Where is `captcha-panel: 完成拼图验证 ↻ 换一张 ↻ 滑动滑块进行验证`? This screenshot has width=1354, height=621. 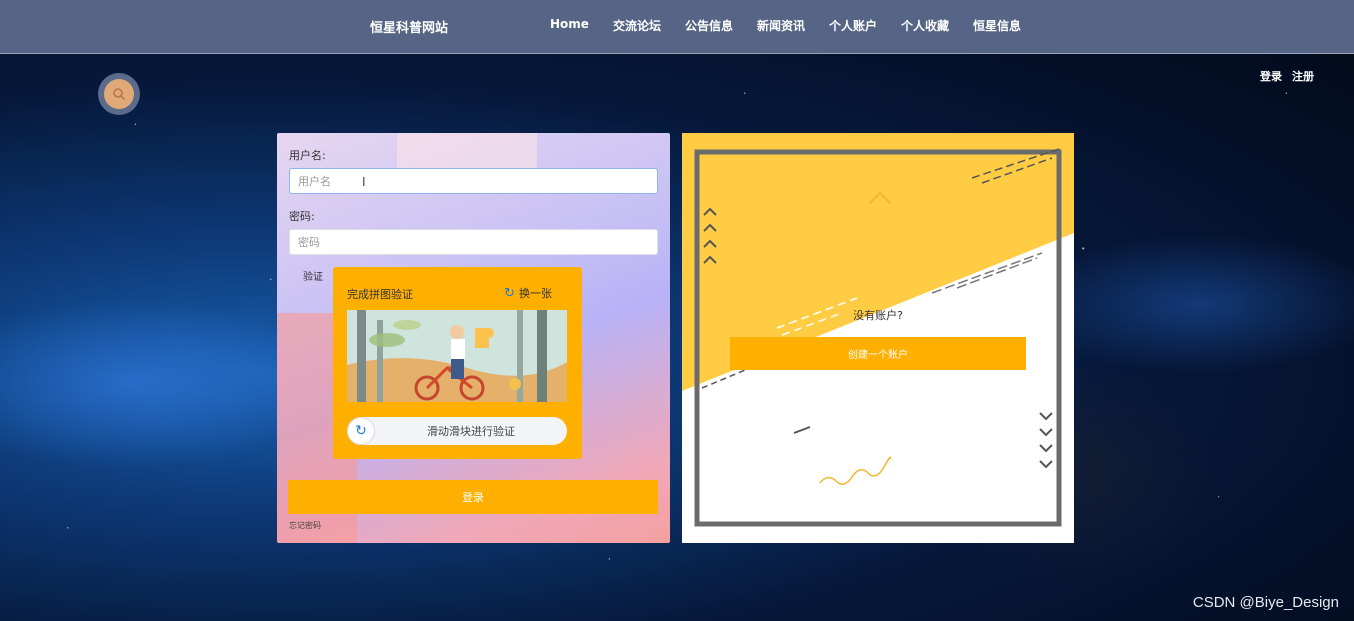 captcha-panel: 完成拼图验证 ↻ 换一张 ↻ 滑动滑块进行验证 is located at coordinates (457, 363).